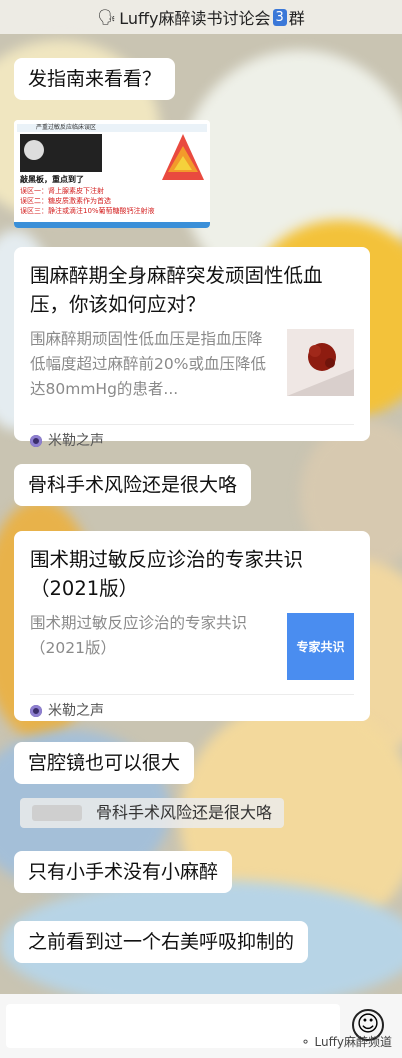  I want to click on card-title: 围术期过敏反应诊治的专家共识（2021版）, so click(167, 574).